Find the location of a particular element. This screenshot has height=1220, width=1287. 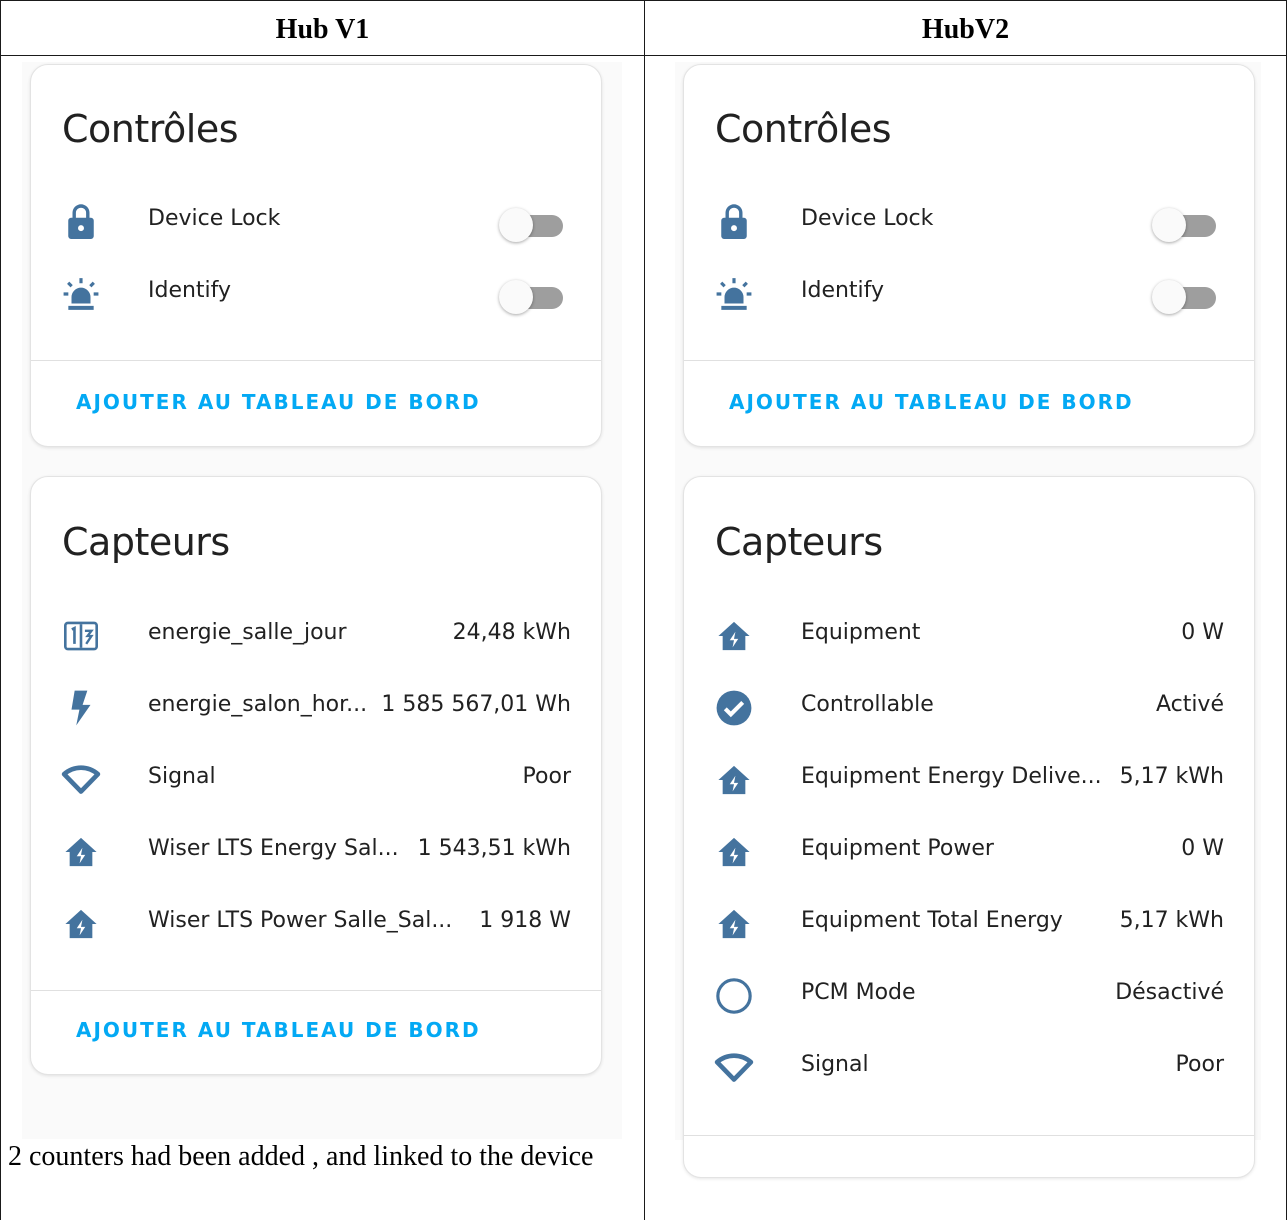

column-heading-hub-v2: HubV2 is located at coordinates (965, 29).